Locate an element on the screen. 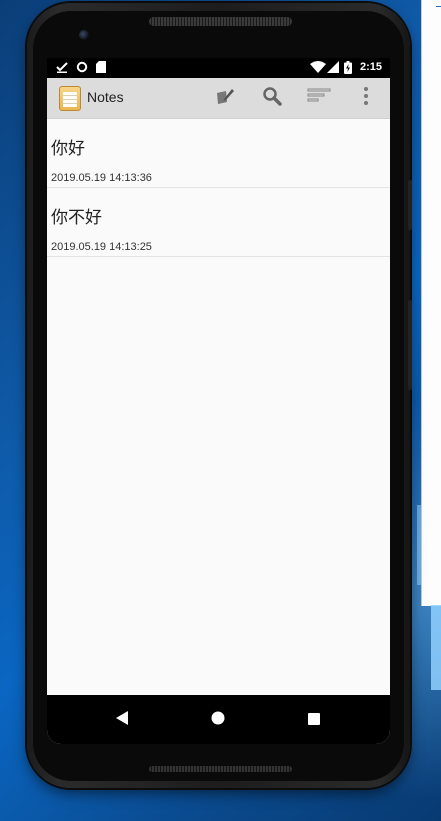 This screenshot has height=821, width=441. new-note-icon is located at coordinates (225, 98).